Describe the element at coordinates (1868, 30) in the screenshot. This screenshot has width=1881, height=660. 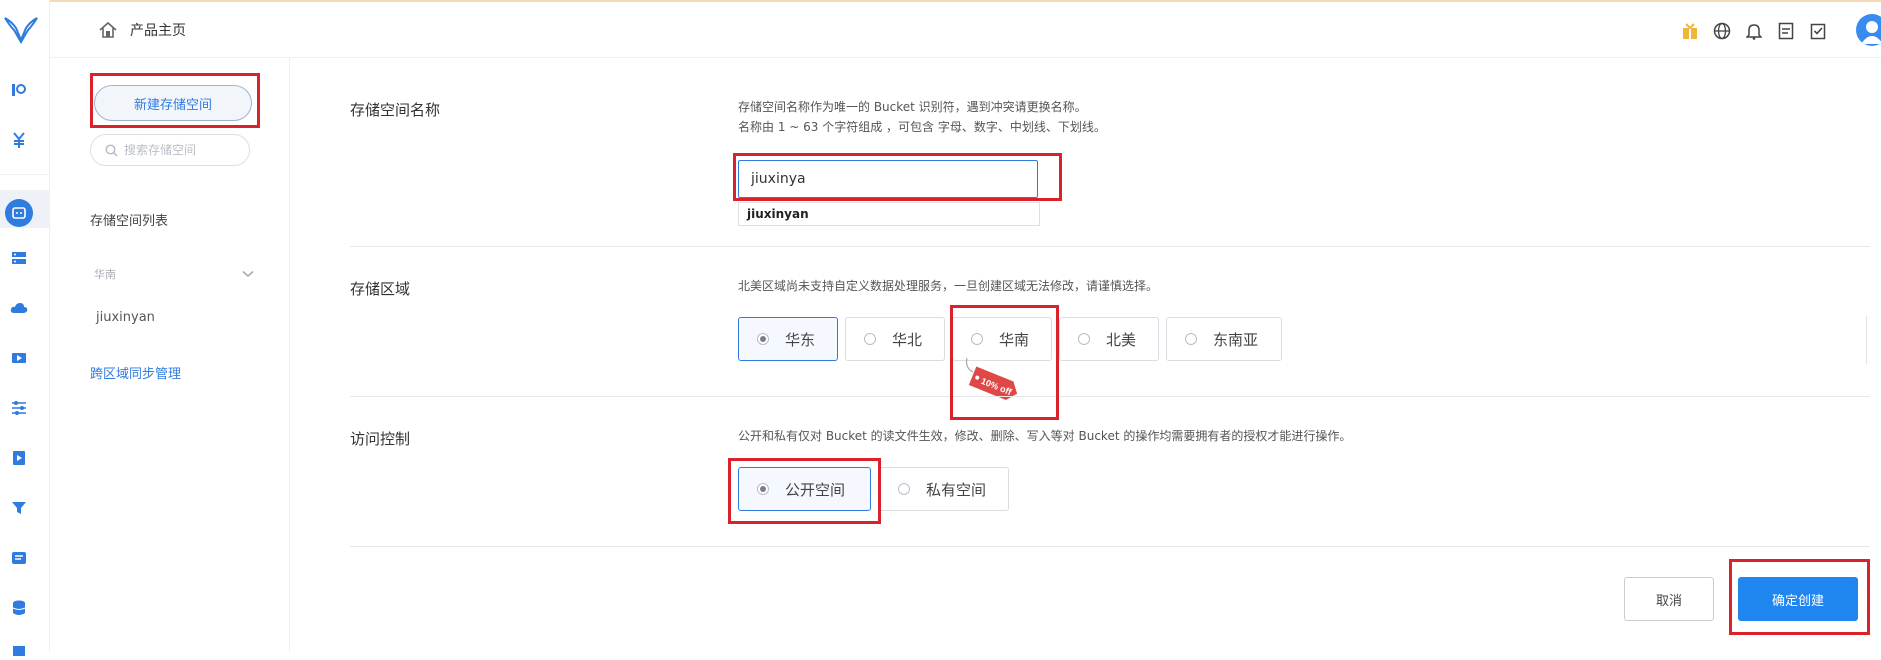
I see `avatar` at that location.